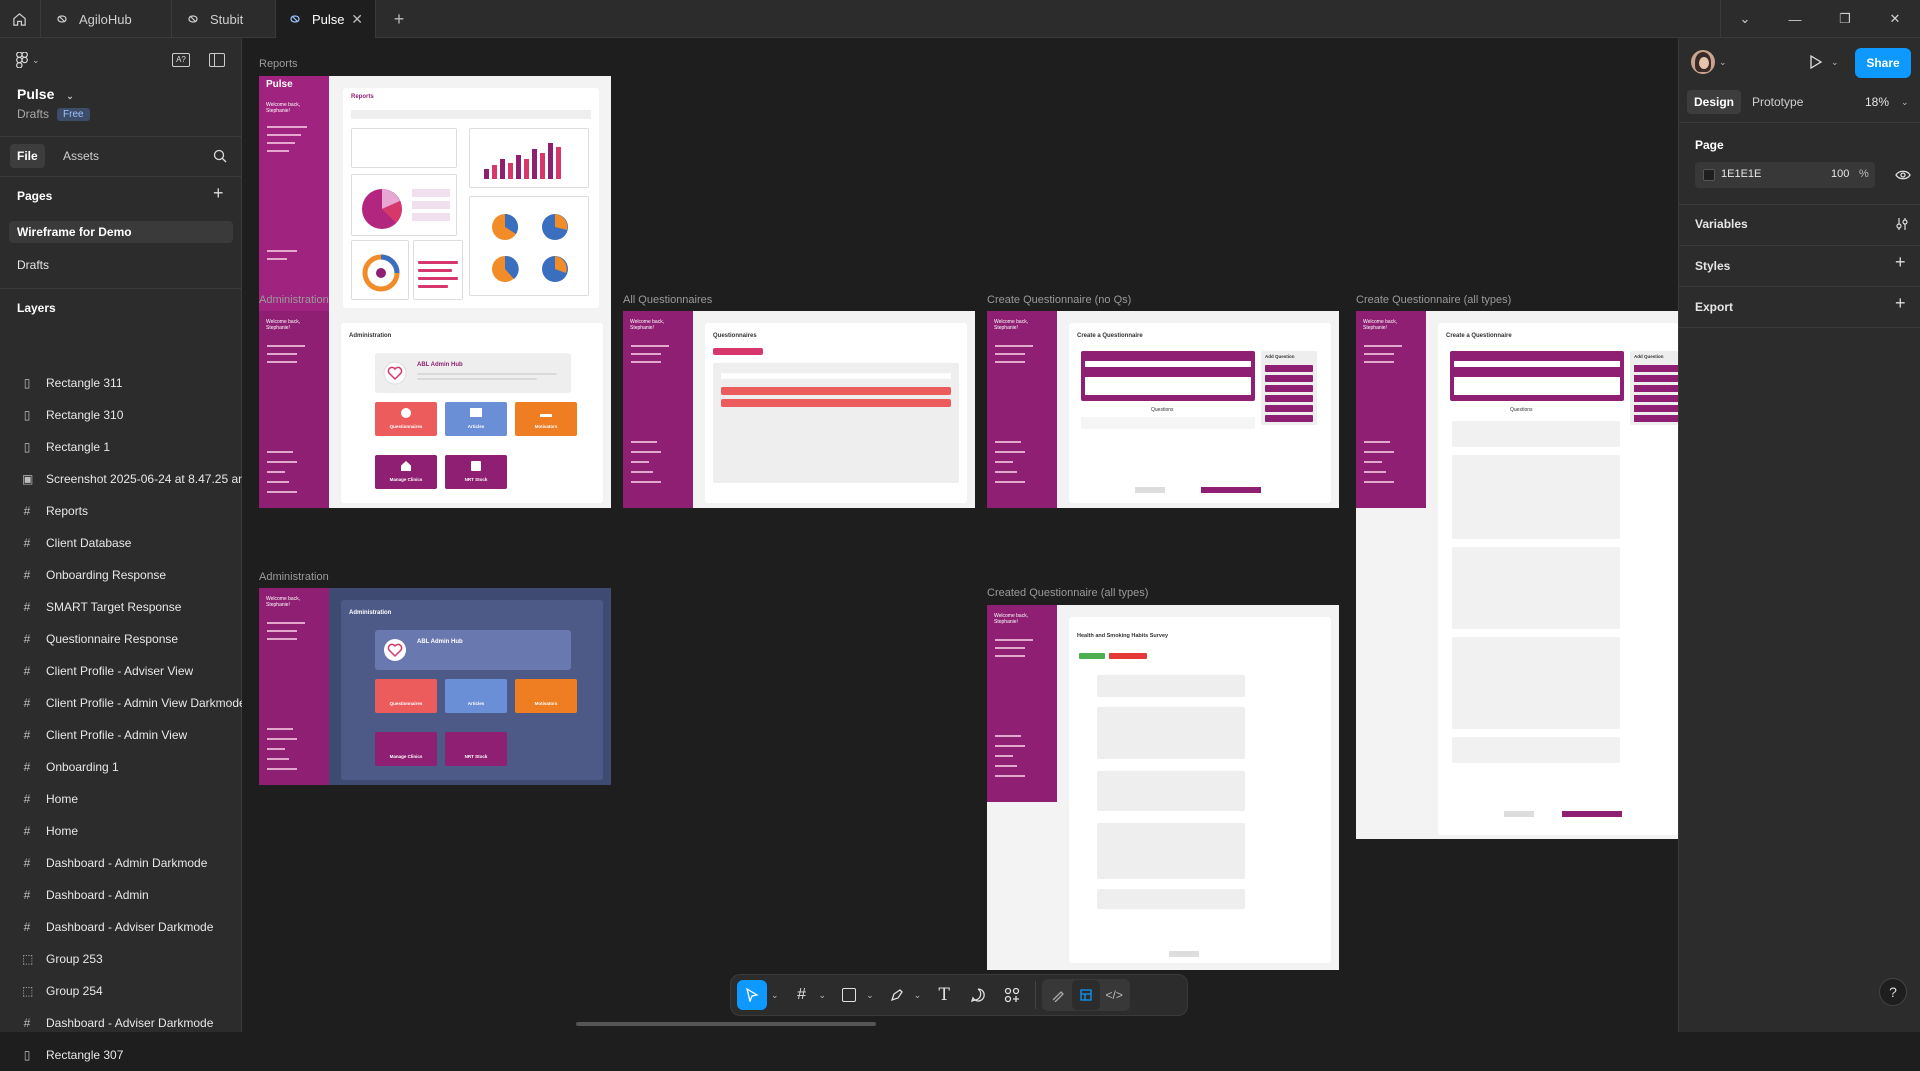 The height and width of the screenshot is (1071, 1920). I want to click on layer-row: # Onboarding 1, so click(121, 767).